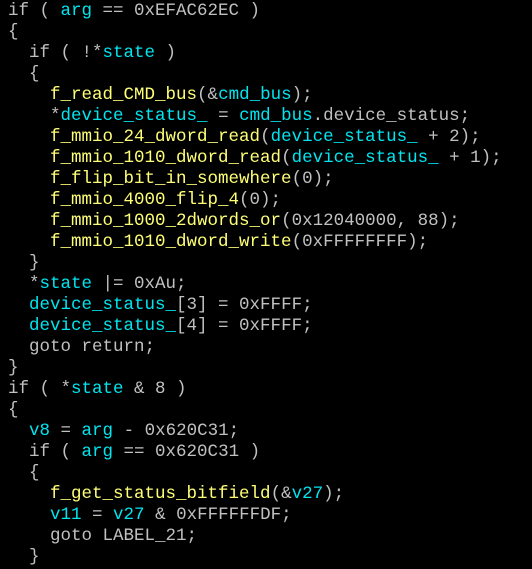  Describe the element at coordinates (123, 431) in the screenshot. I see `code-line: v8 = arg - 0x620C31;` at that location.